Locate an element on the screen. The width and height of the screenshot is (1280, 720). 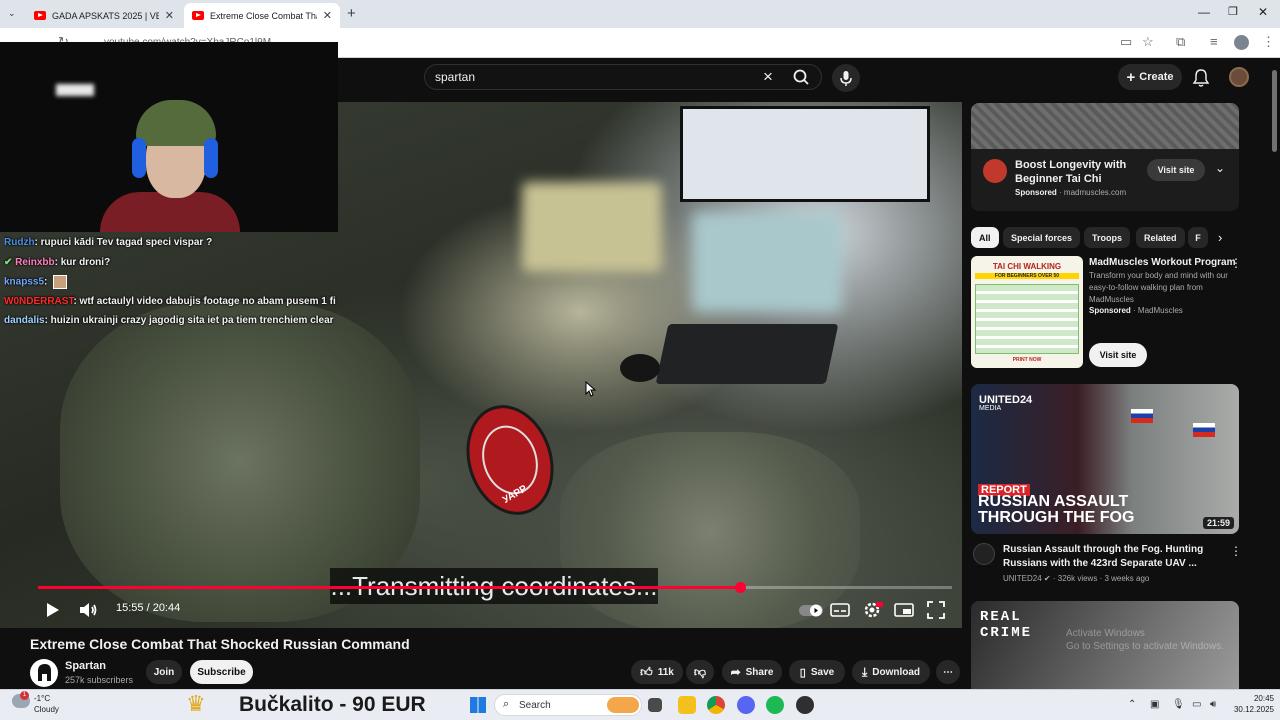
download-label: Download is located at coordinates (896, 672).